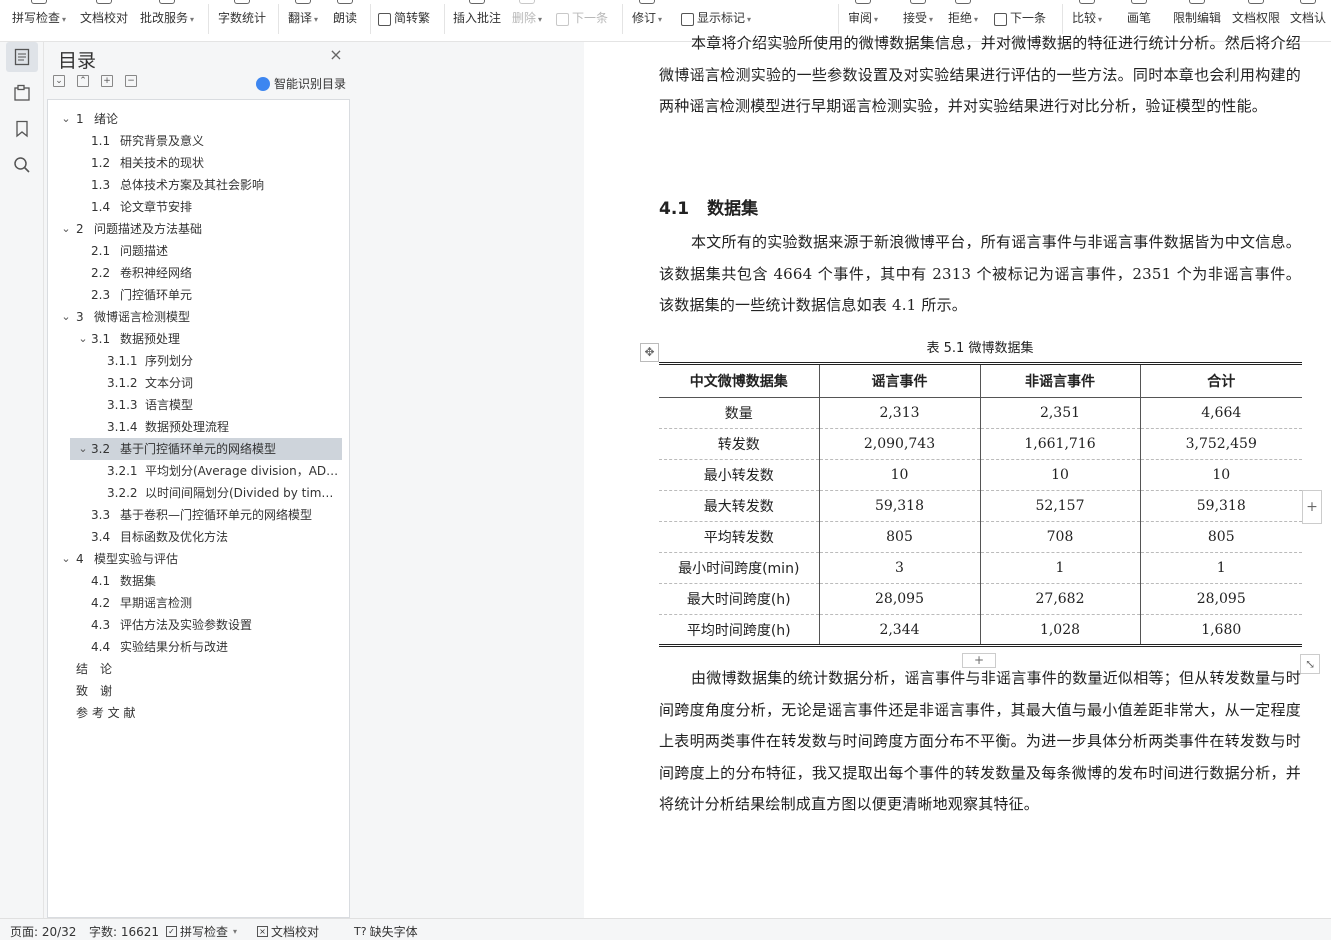 The width and height of the screenshot is (1331, 940). What do you see at coordinates (899, 568) in the screenshot?
I see `table-cell: 3` at bounding box center [899, 568].